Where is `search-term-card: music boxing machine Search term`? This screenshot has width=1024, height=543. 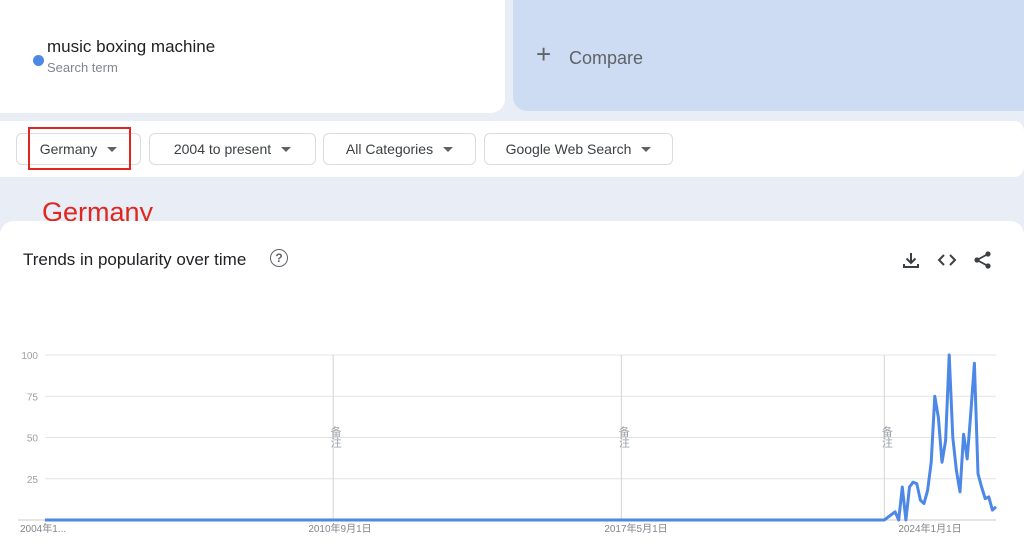 search-term-card: music boxing machine Search term is located at coordinates (252, 56).